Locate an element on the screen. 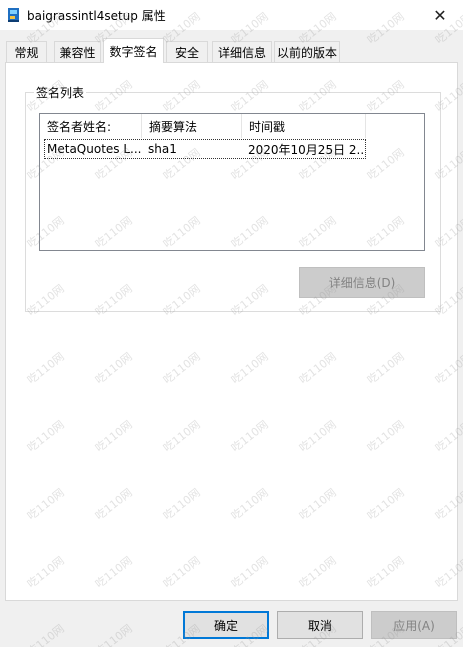  tab-label: 安全 is located at coordinates (186, 52).